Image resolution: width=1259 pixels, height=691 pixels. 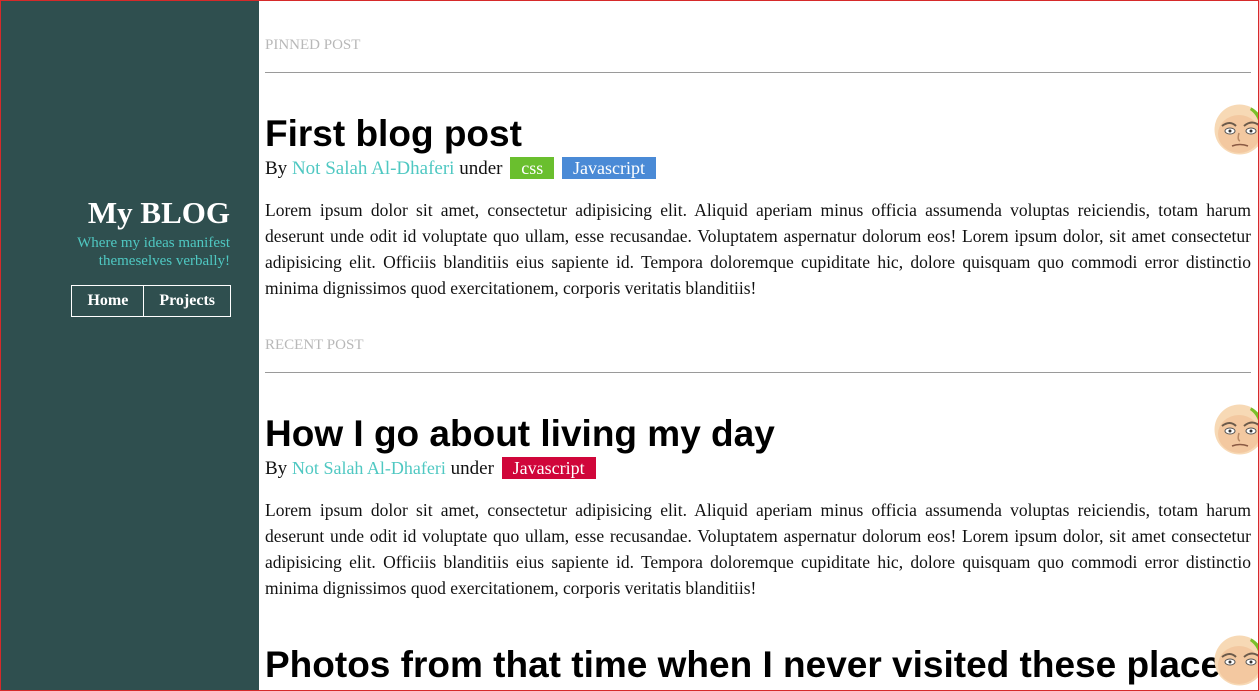 I want to click on tagline-line-2: themeselves verbally!, so click(x=164, y=261).